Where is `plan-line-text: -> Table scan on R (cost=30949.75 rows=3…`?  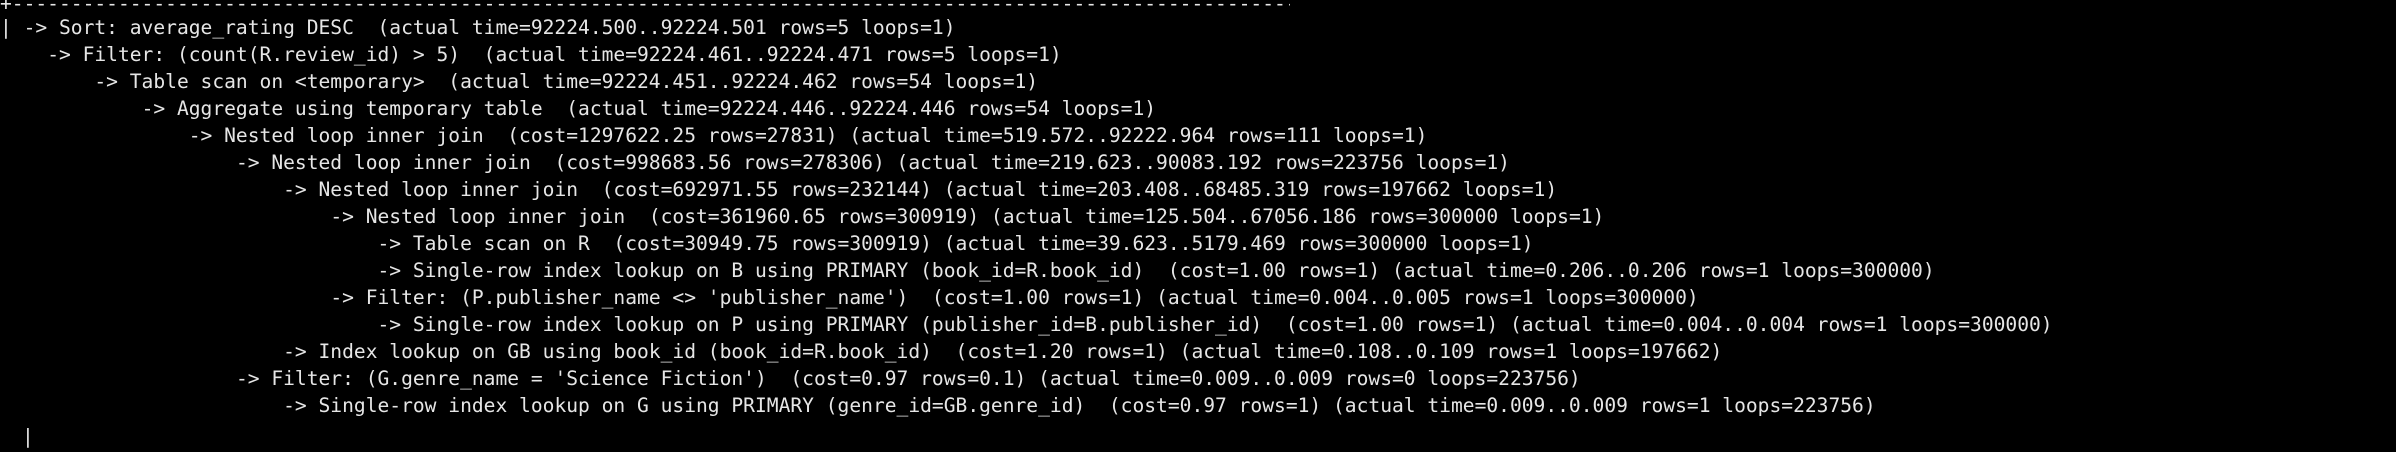
plan-line-text: -> Table scan on R (cost=30949.75 rows=3… is located at coordinates (955, 243).